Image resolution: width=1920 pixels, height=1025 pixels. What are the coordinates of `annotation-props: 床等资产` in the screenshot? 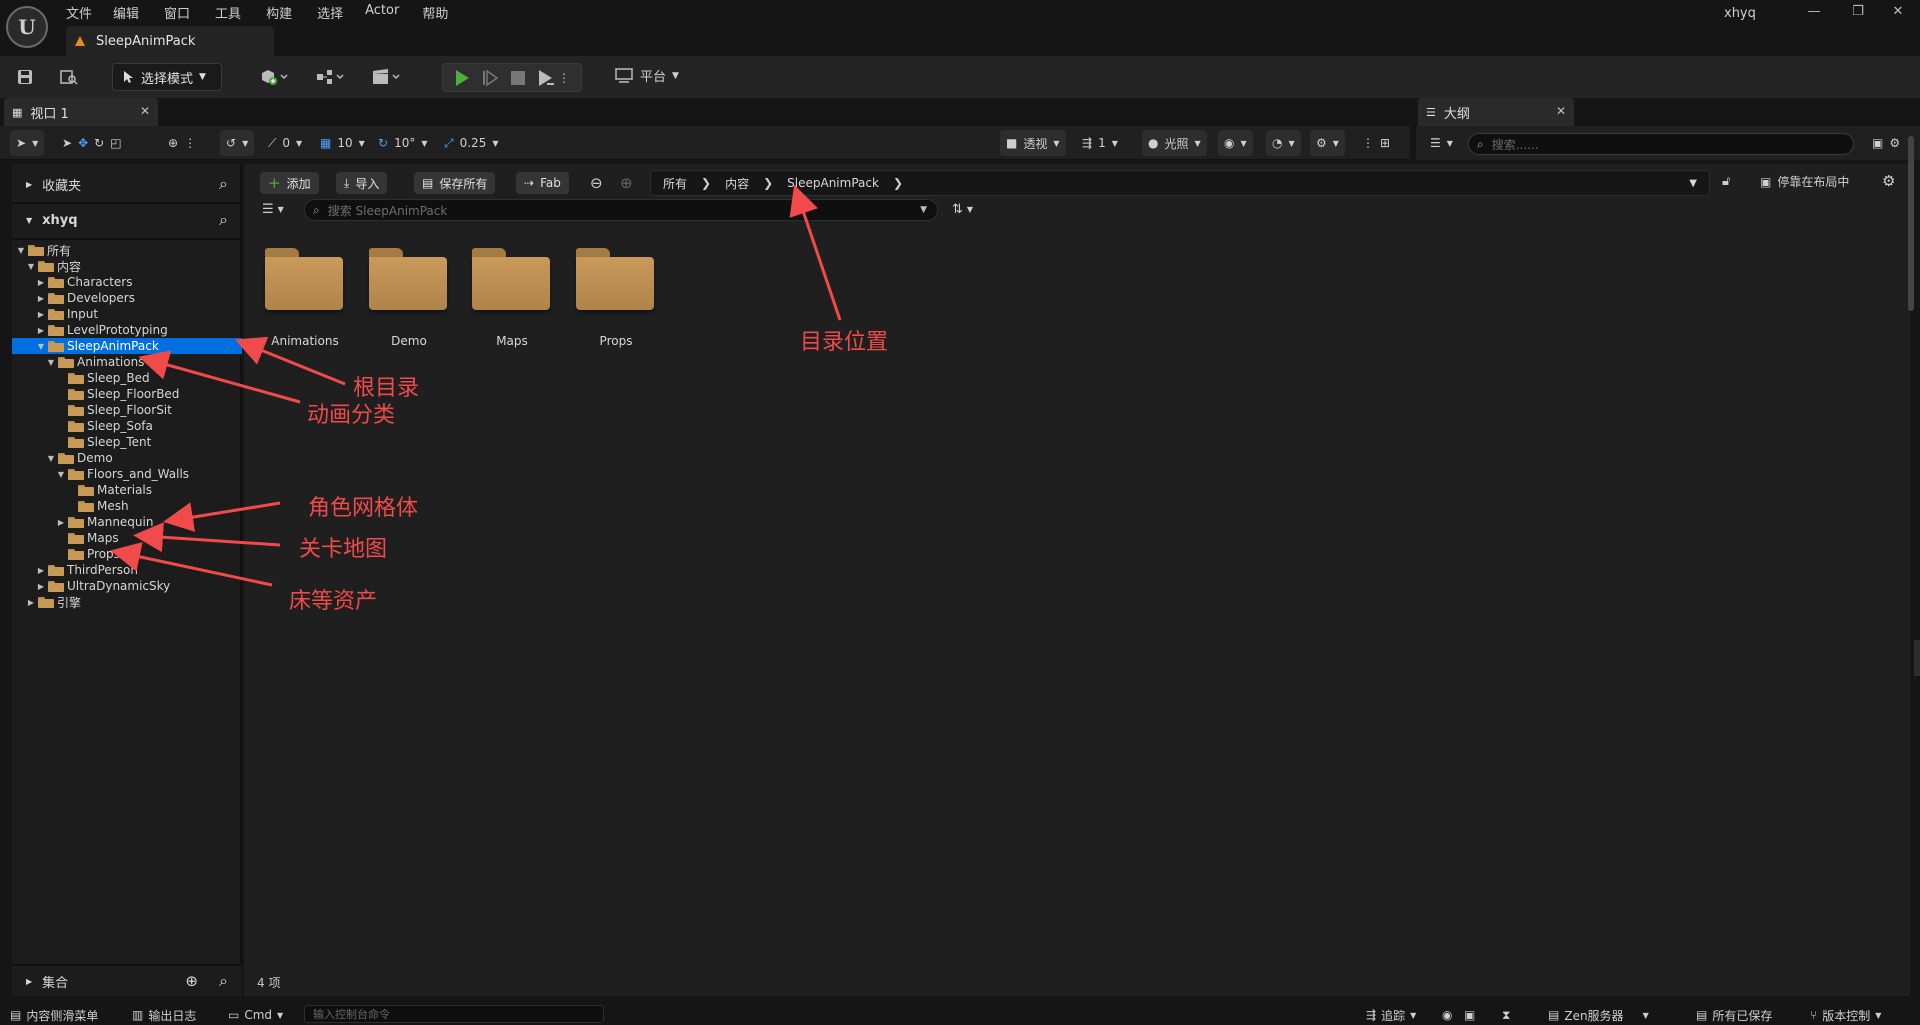 It's located at (333, 601).